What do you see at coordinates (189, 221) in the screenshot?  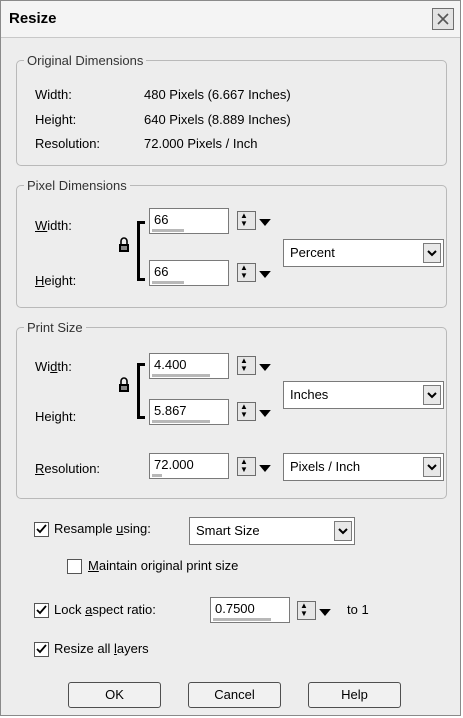 I see `pixel-width-field: 66` at bounding box center [189, 221].